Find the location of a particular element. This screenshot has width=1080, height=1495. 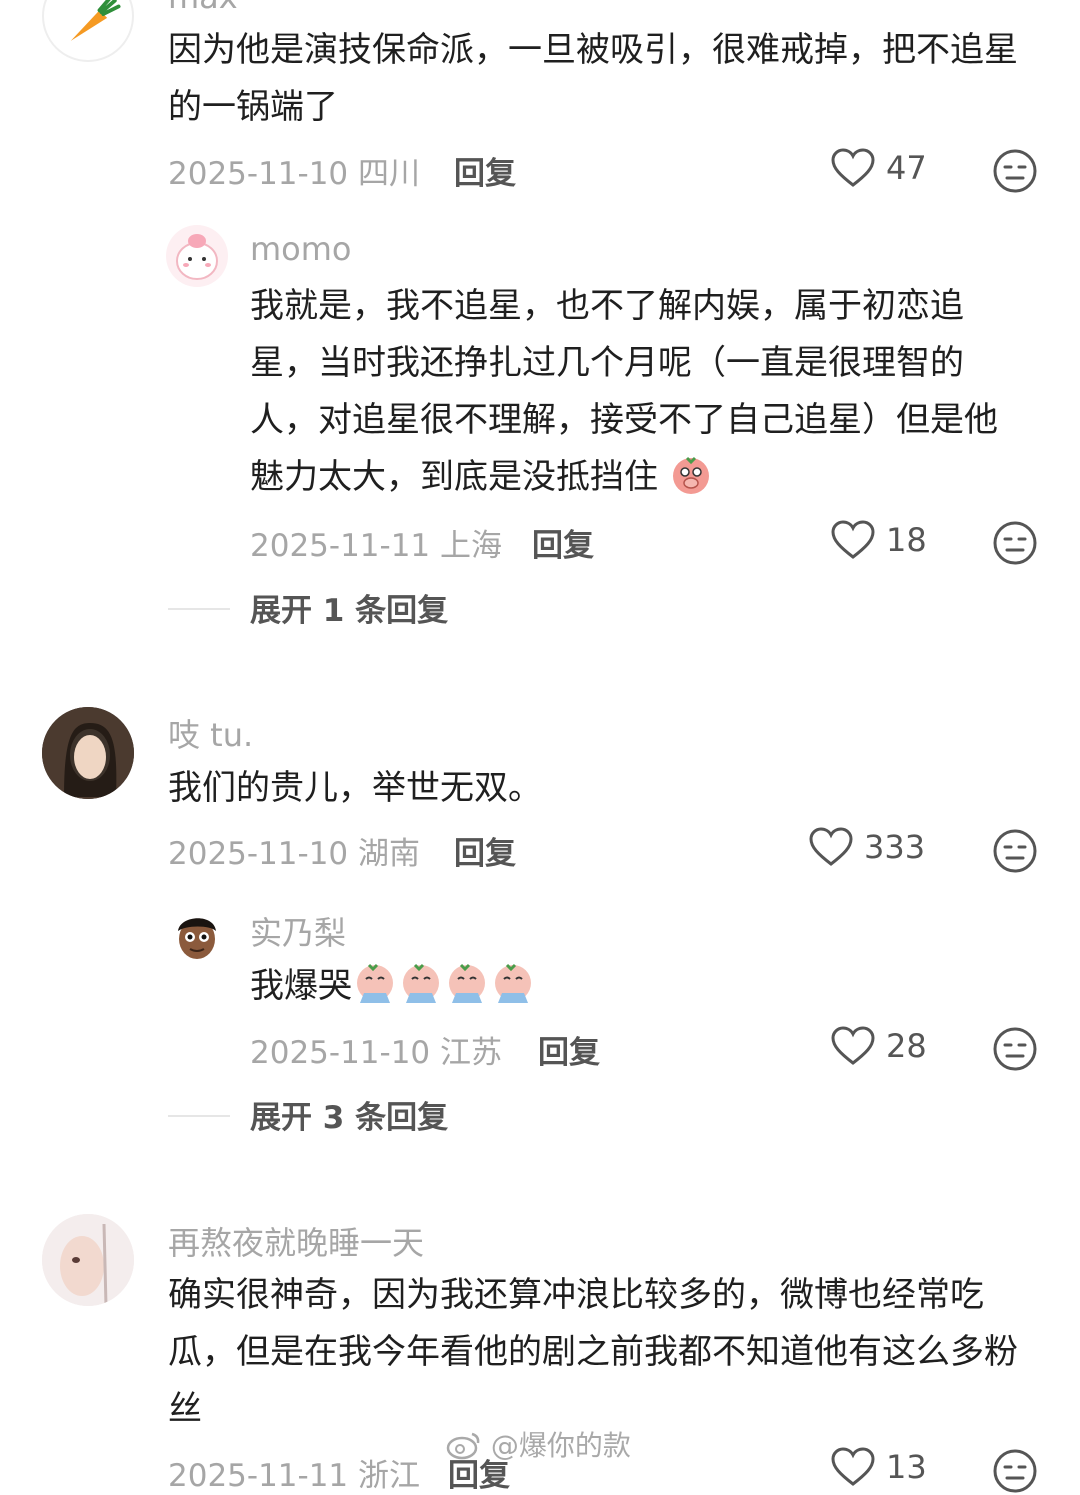

like-count: 47 is located at coordinates (906, 168).